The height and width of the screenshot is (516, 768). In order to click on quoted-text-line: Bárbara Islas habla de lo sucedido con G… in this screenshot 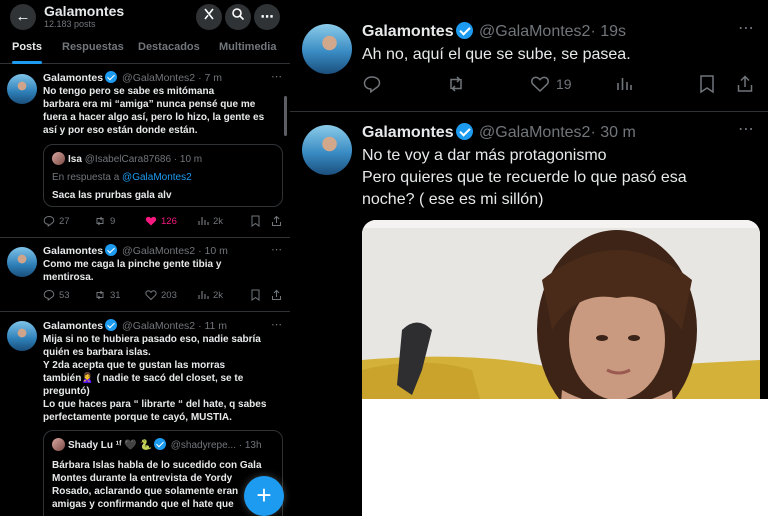, I will do `click(157, 465)`.